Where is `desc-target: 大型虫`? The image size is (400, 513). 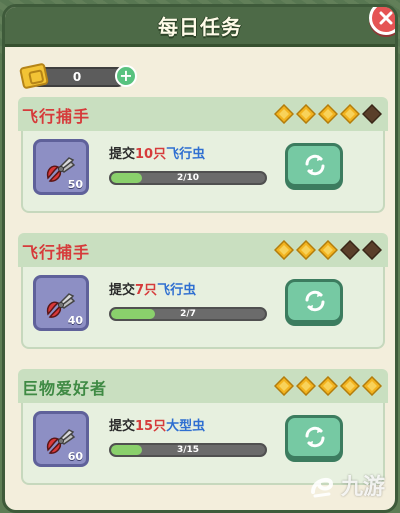 desc-target: 大型虫 is located at coordinates (186, 426).